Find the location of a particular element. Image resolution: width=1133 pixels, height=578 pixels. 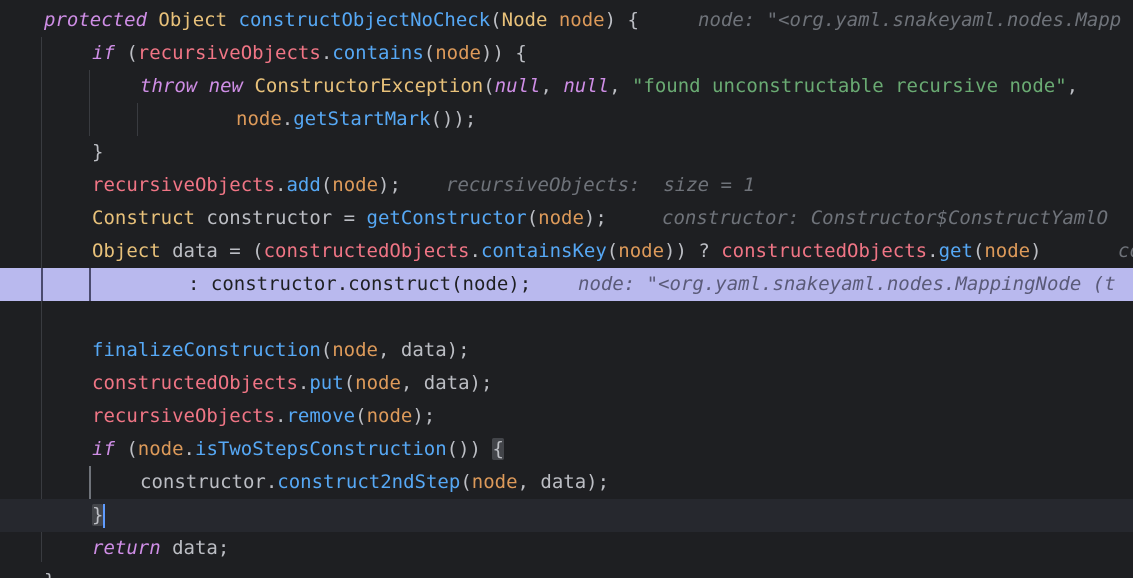

code-line: if (recursiveObjects.contains(node)) { is located at coordinates (566, 53).